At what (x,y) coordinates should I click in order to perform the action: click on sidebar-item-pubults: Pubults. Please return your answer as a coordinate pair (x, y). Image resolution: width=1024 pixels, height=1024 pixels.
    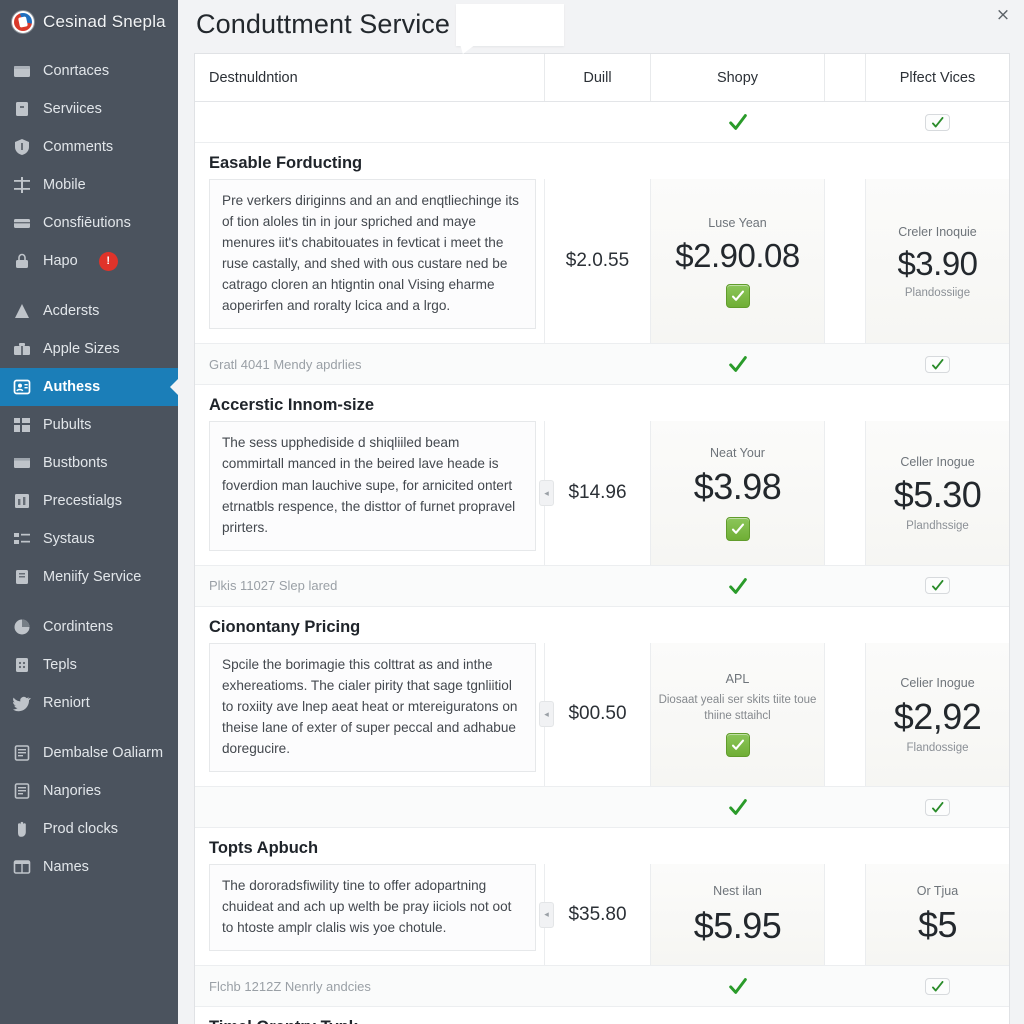
    Looking at the image, I should click on (89, 425).